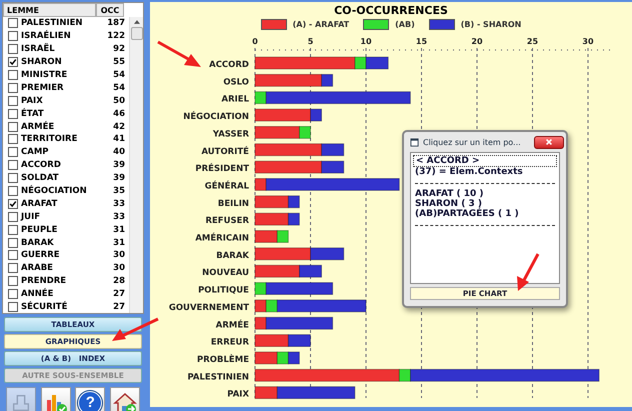  I want to click on list-item-label: GUERRE, so click(60, 255).